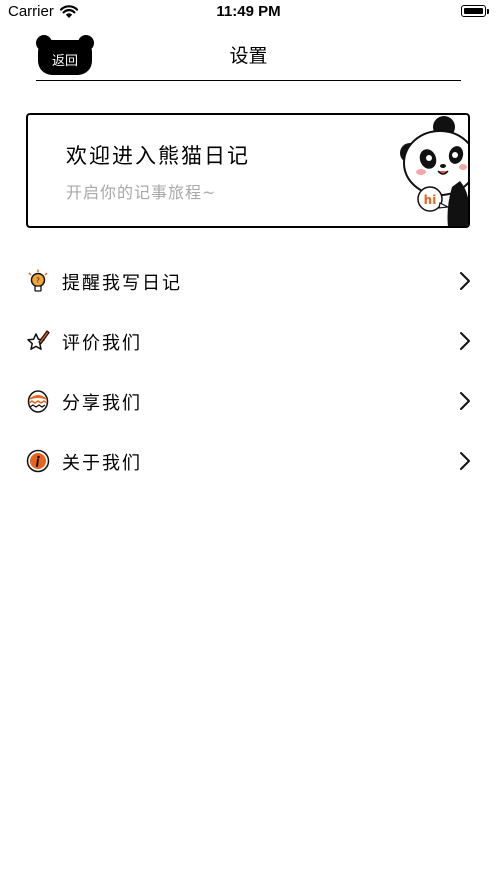  I want to click on status-bar: Carrier 11:49 PM, so click(248, 13).